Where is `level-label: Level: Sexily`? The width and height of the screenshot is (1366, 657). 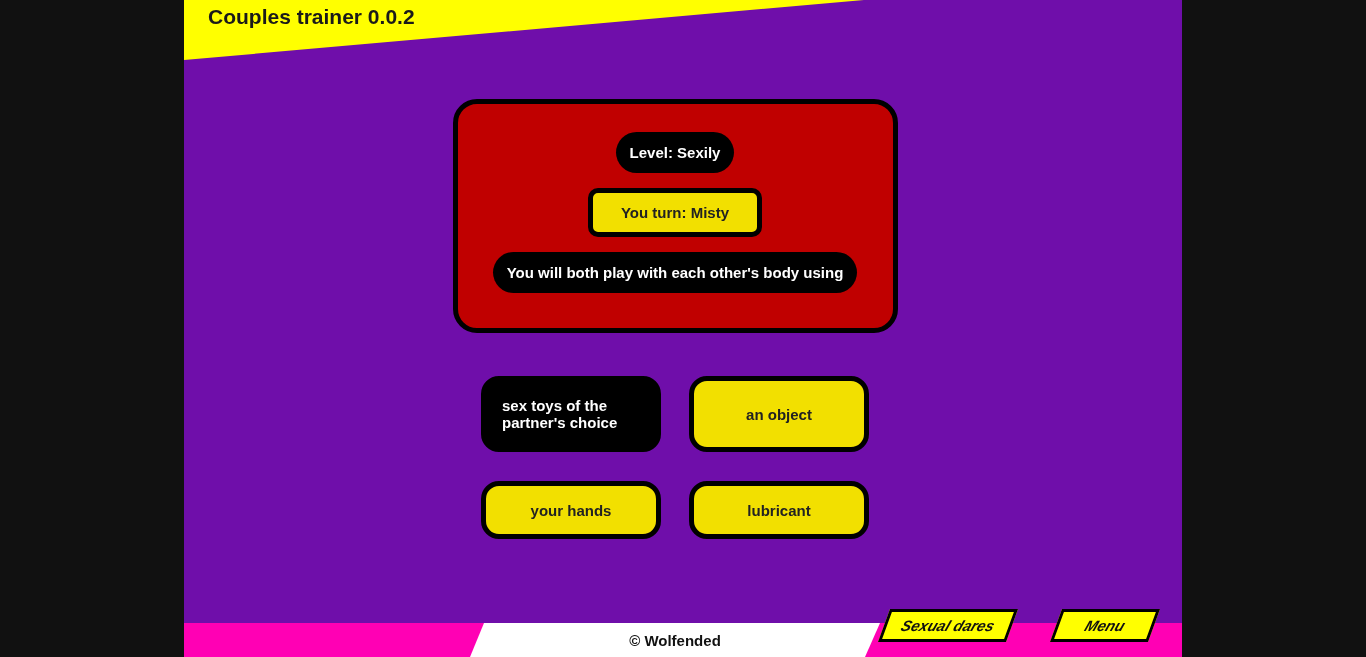 level-label: Level: Sexily is located at coordinates (675, 152).